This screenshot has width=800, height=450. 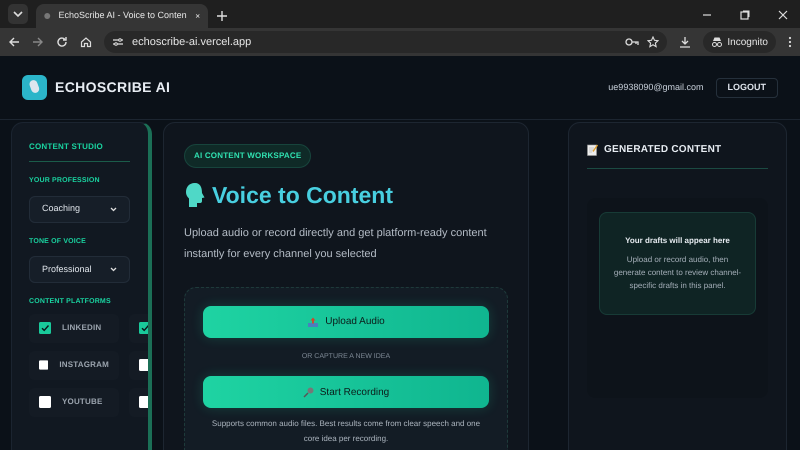 What do you see at coordinates (14, 42) in the screenshot?
I see `back-icon` at bounding box center [14, 42].